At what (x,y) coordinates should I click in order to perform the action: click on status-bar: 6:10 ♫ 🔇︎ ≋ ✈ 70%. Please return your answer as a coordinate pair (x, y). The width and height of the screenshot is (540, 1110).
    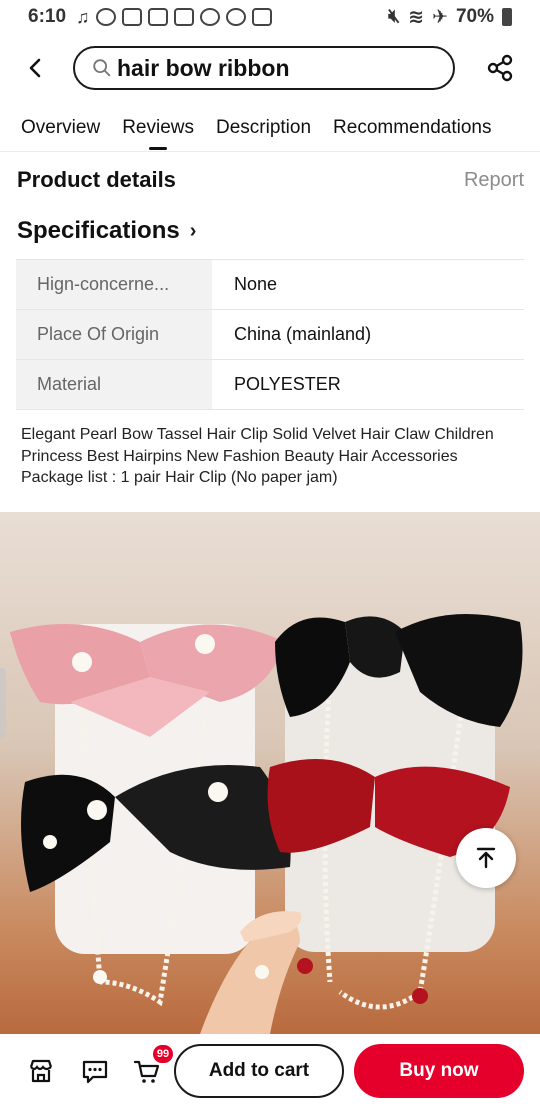
    Looking at the image, I should click on (270, 17).